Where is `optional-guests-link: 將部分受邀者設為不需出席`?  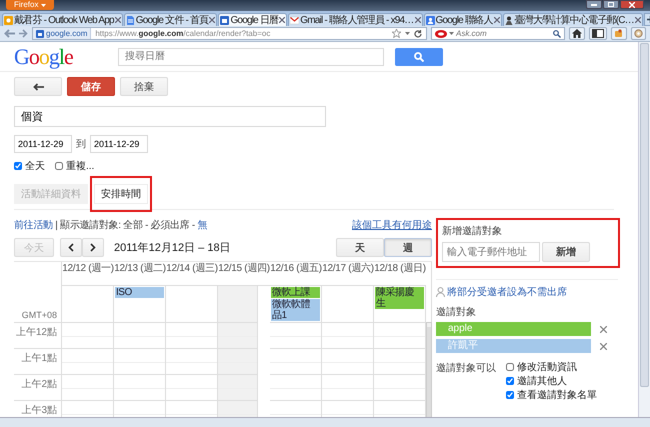 optional-guests-link: 將部分受邀者設為不需出席 is located at coordinates (507, 292).